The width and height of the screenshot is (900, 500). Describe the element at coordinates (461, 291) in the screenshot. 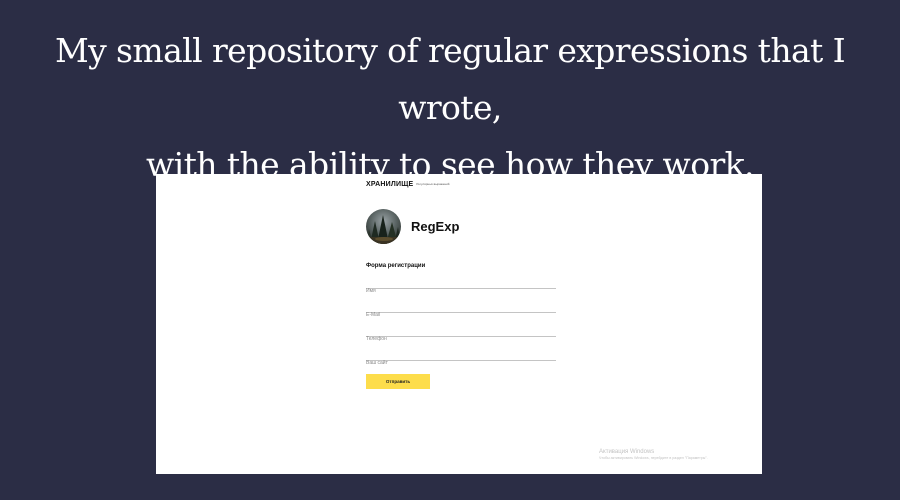

I see `name-input` at that location.